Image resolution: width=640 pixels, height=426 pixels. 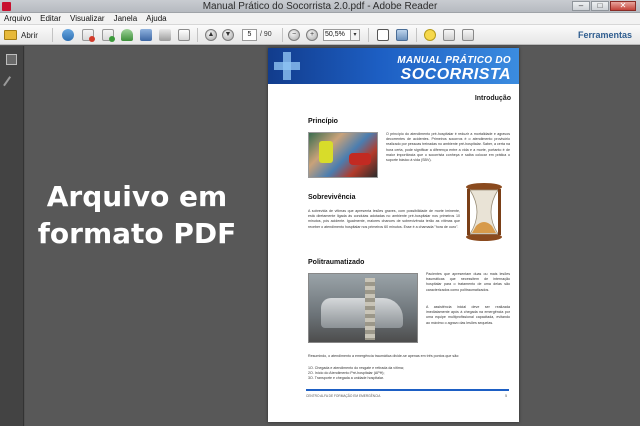 I want to click on footer-page-number: 5, so click(x=506, y=396).